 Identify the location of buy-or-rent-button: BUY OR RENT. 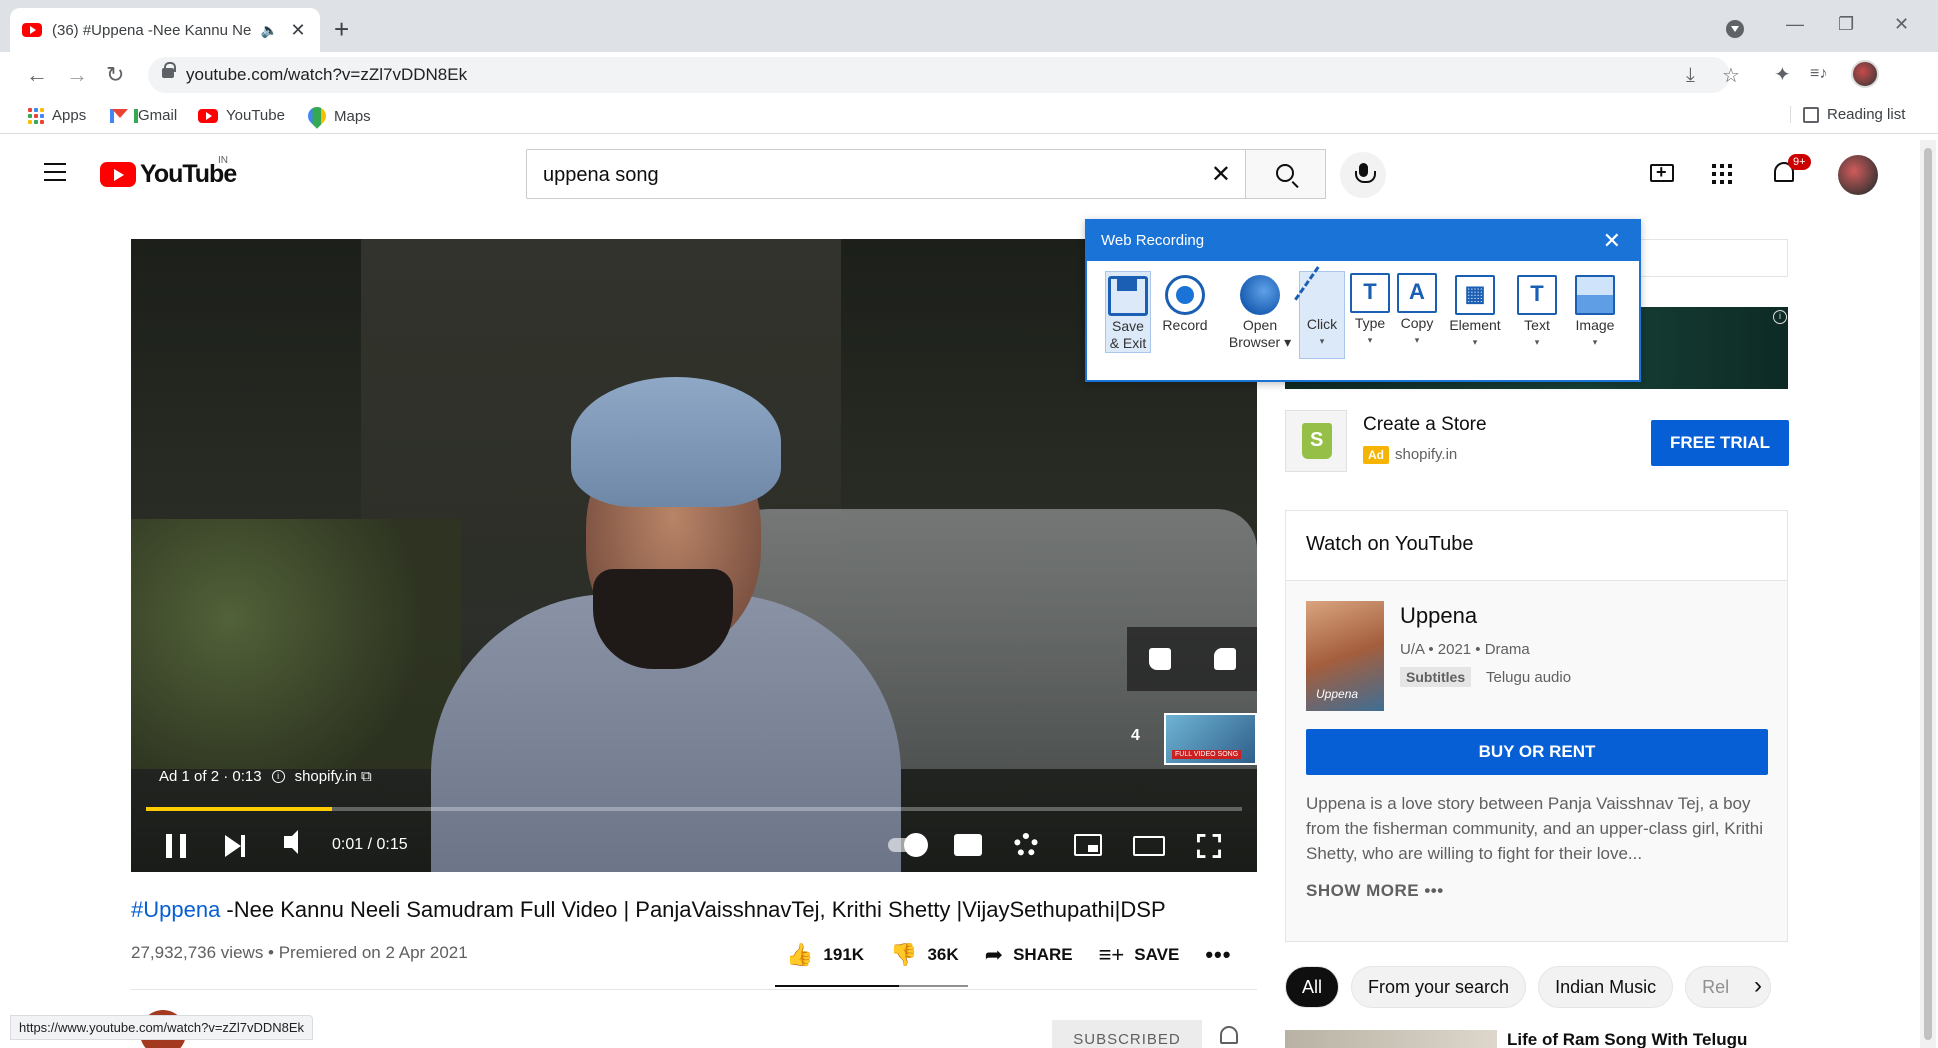
(1537, 752).